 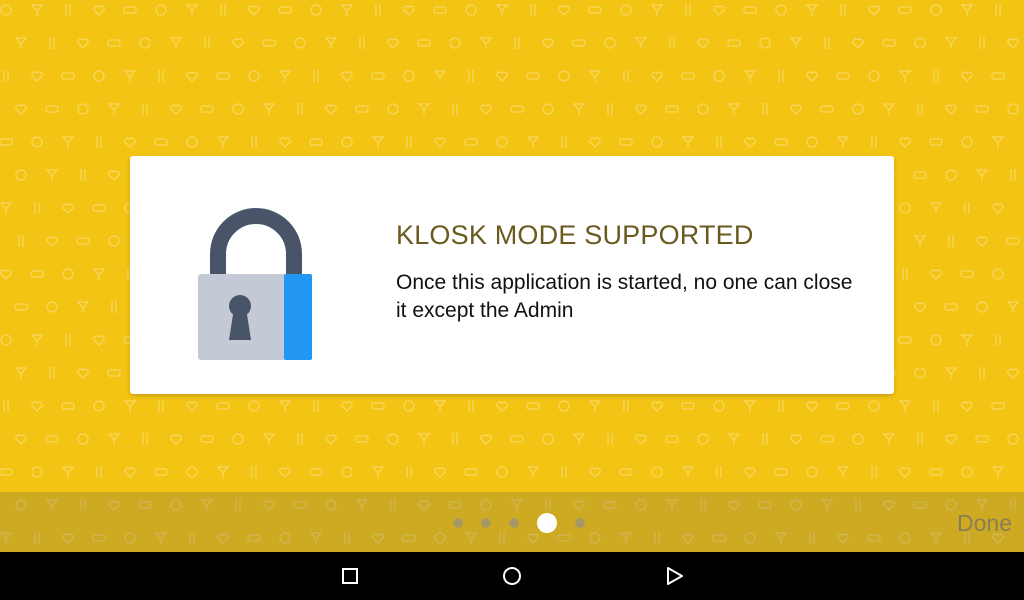 I want to click on slide-title: KLOSK MODE SUPPORTED, so click(x=575, y=235).